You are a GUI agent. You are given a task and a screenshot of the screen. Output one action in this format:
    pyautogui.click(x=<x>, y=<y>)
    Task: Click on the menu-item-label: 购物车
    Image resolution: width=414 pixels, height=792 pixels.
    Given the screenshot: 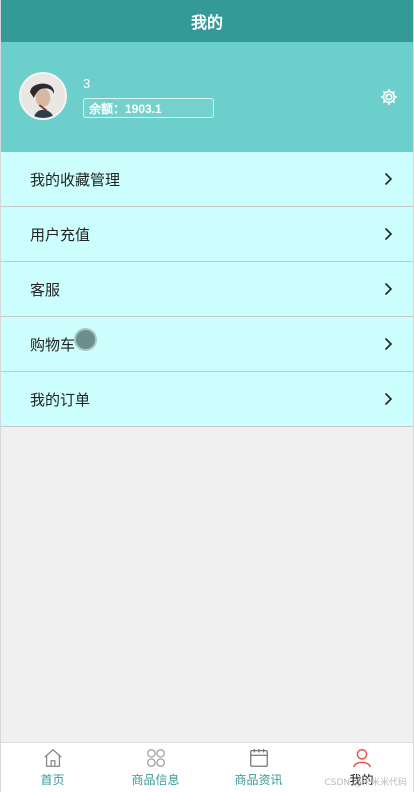 What is the action you would take?
    pyautogui.click(x=53, y=345)
    